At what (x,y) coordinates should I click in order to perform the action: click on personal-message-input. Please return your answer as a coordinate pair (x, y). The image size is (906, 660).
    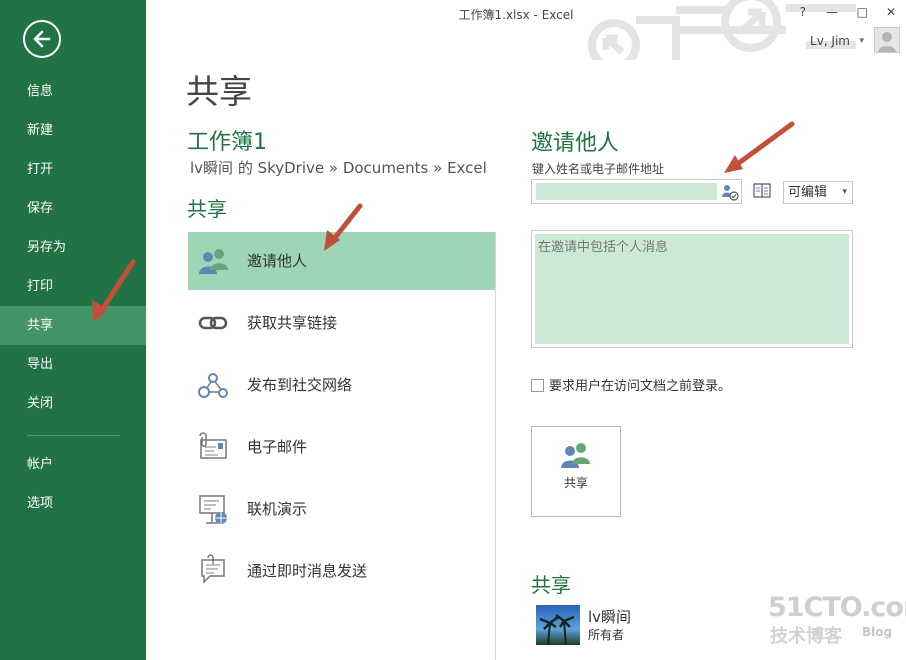
    Looking at the image, I should click on (692, 289).